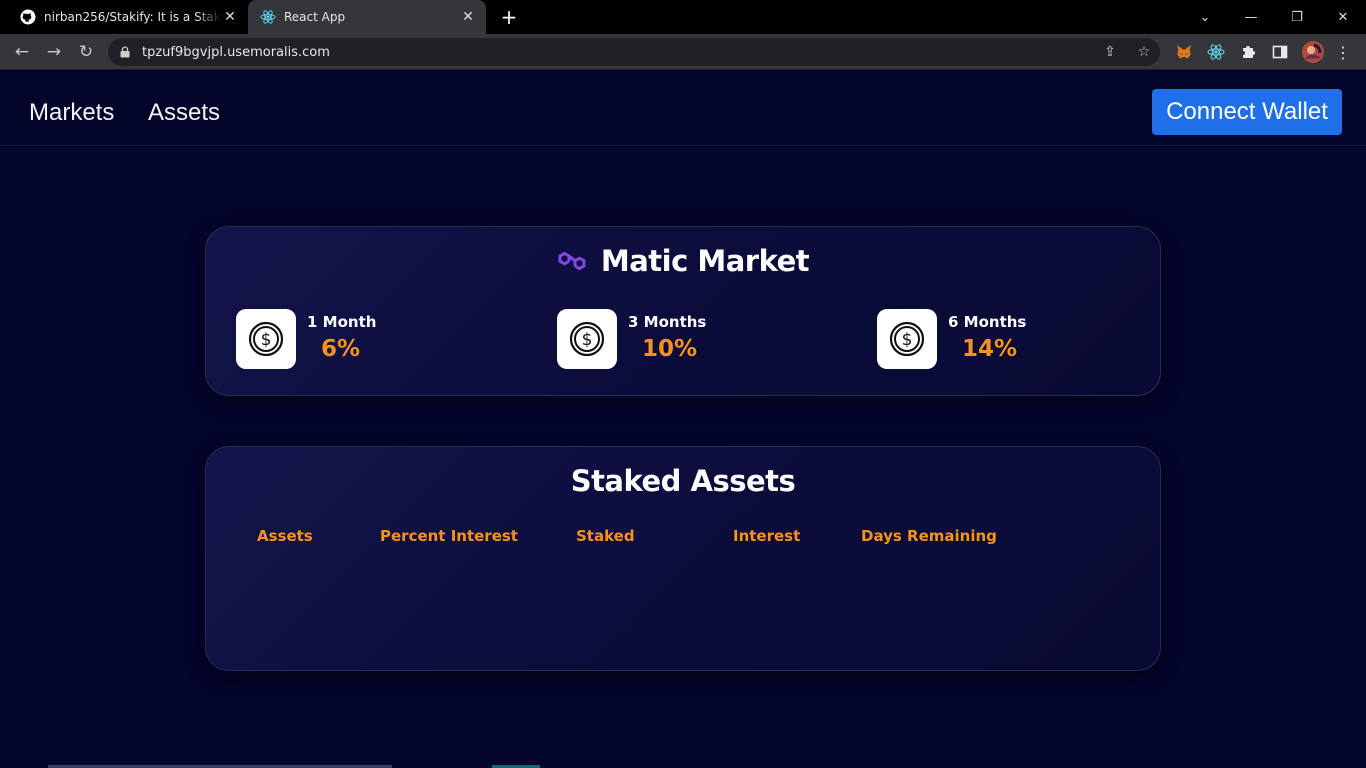 The width and height of the screenshot is (1366, 768). I want to click on market-header: Matic Market, so click(683, 261).